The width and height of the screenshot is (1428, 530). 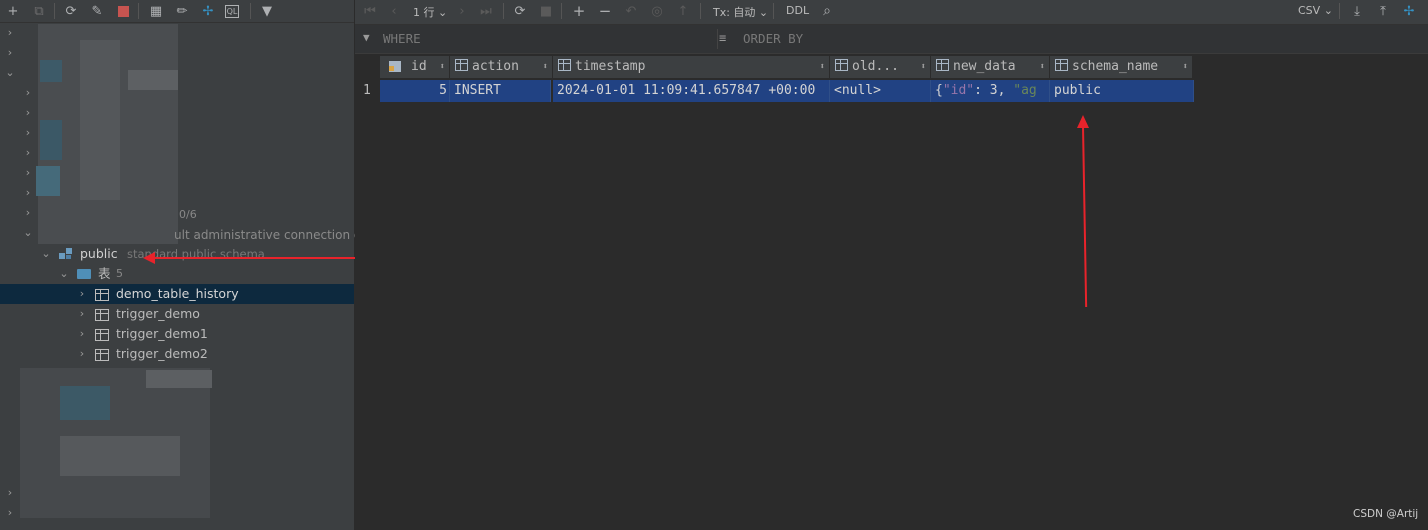 I want to click on column-header-old-data: old... ⬍, so click(x=880, y=67).